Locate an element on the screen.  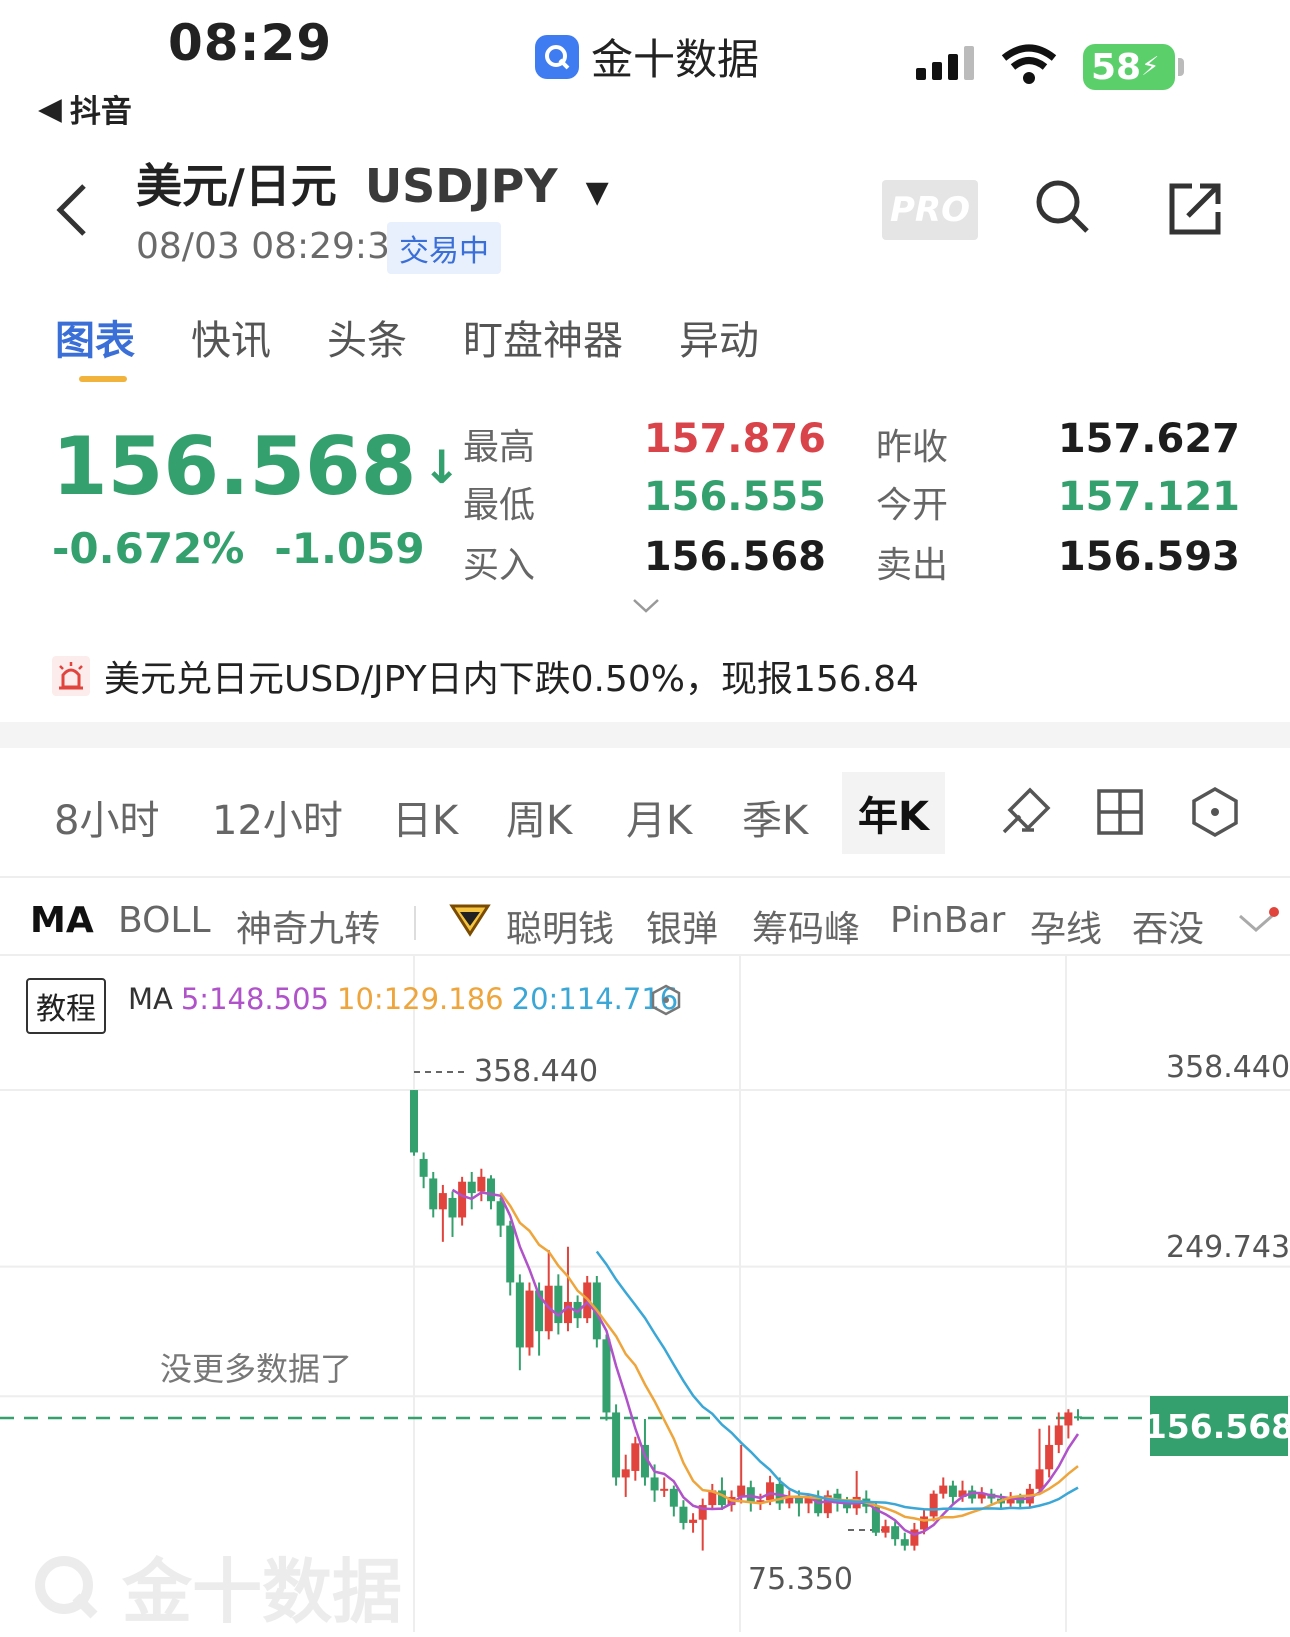
battery-level: 58 is located at coordinates (1116, 67).